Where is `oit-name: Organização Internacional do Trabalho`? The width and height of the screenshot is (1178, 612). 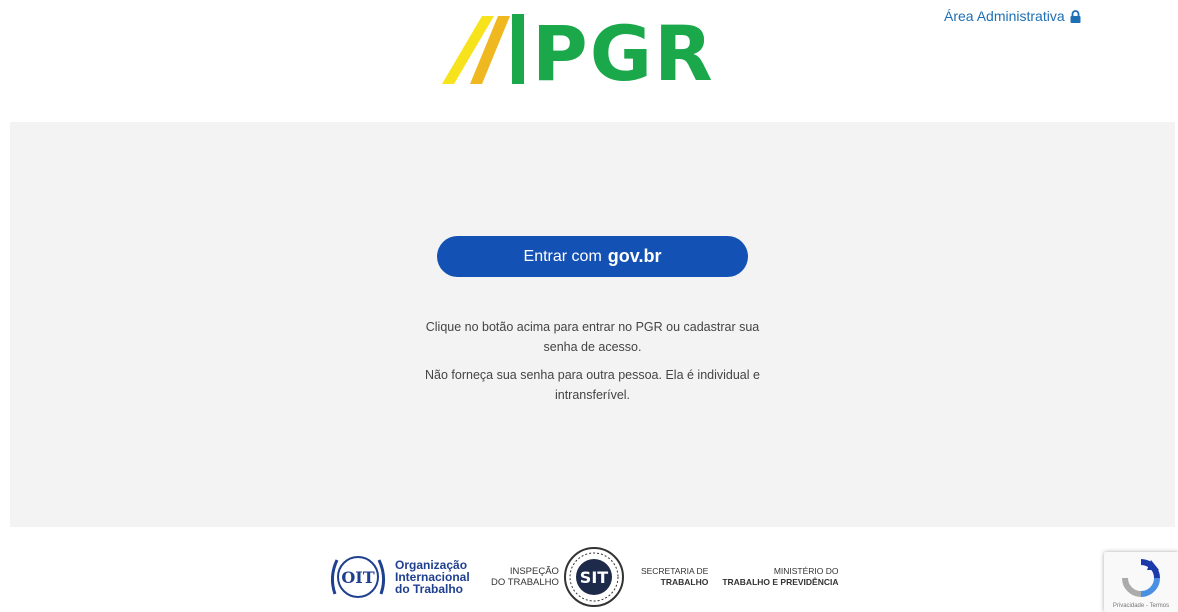 oit-name: Organização Internacional do Trabalho is located at coordinates (436, 577).